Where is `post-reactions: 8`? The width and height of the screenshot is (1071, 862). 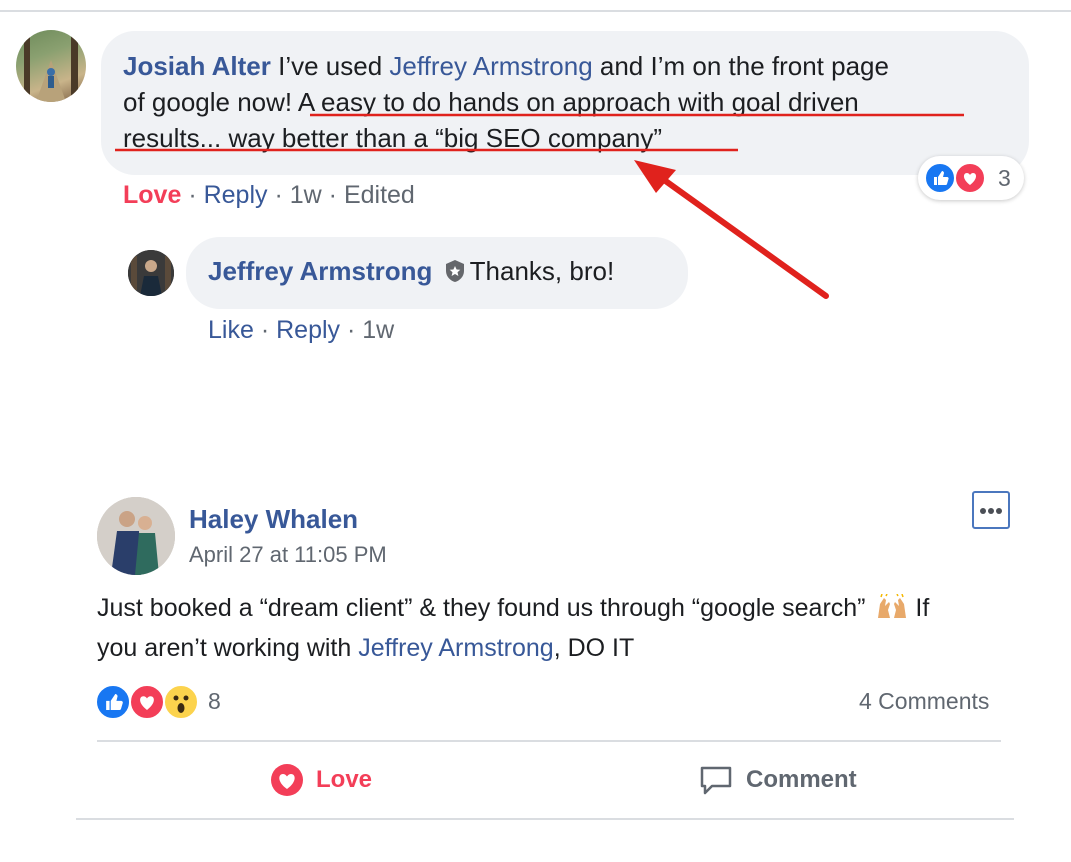 post-reactions: 8 is located at coordinates (165, 701).